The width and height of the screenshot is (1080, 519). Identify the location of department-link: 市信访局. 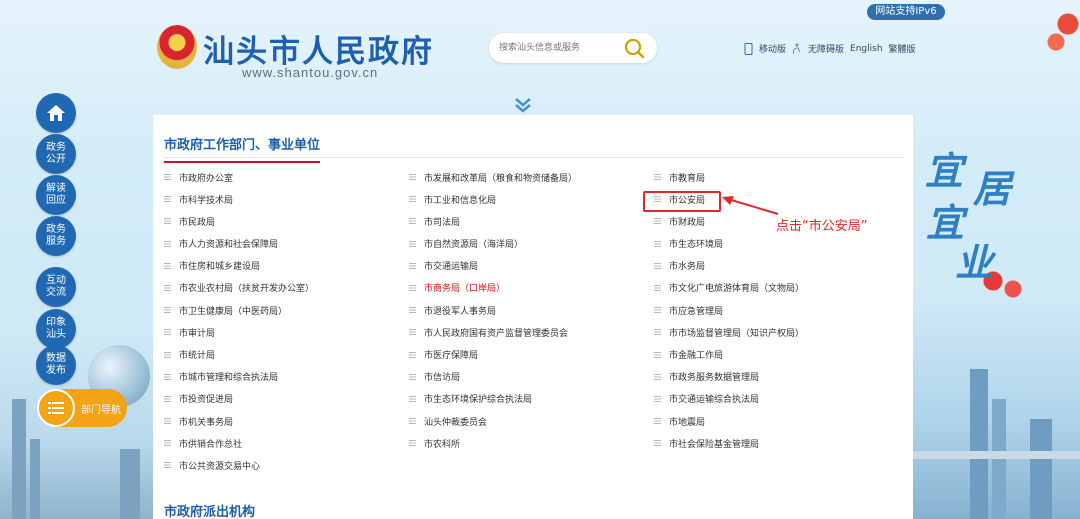
(434, 377).